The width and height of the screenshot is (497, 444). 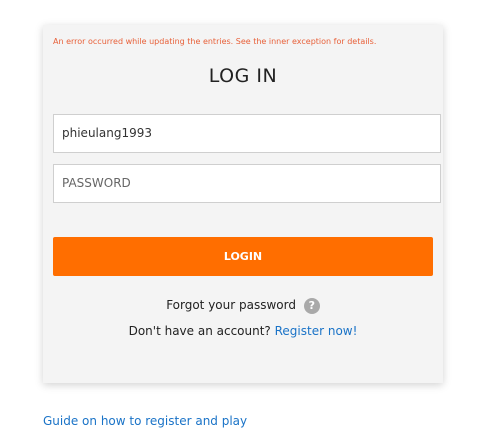 I want to click on no-account-text: Don't have an account?, so click(x=199, y=331).